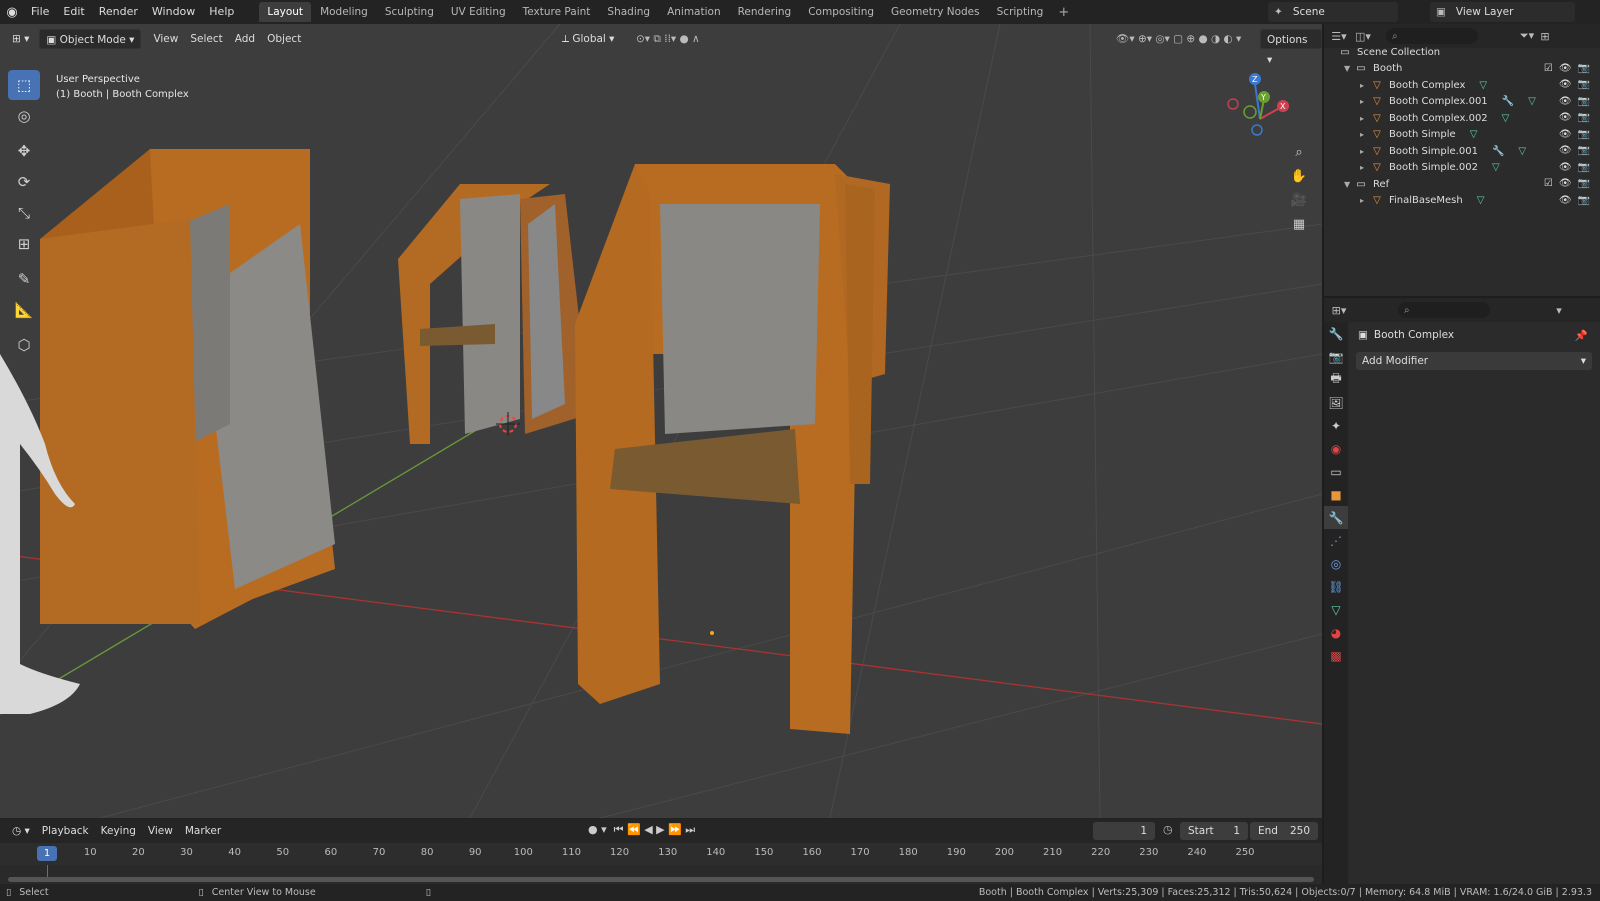 The image size is (1600, 901). I want to click on scene-selector: ✦ Scene, so click(1333, 12).